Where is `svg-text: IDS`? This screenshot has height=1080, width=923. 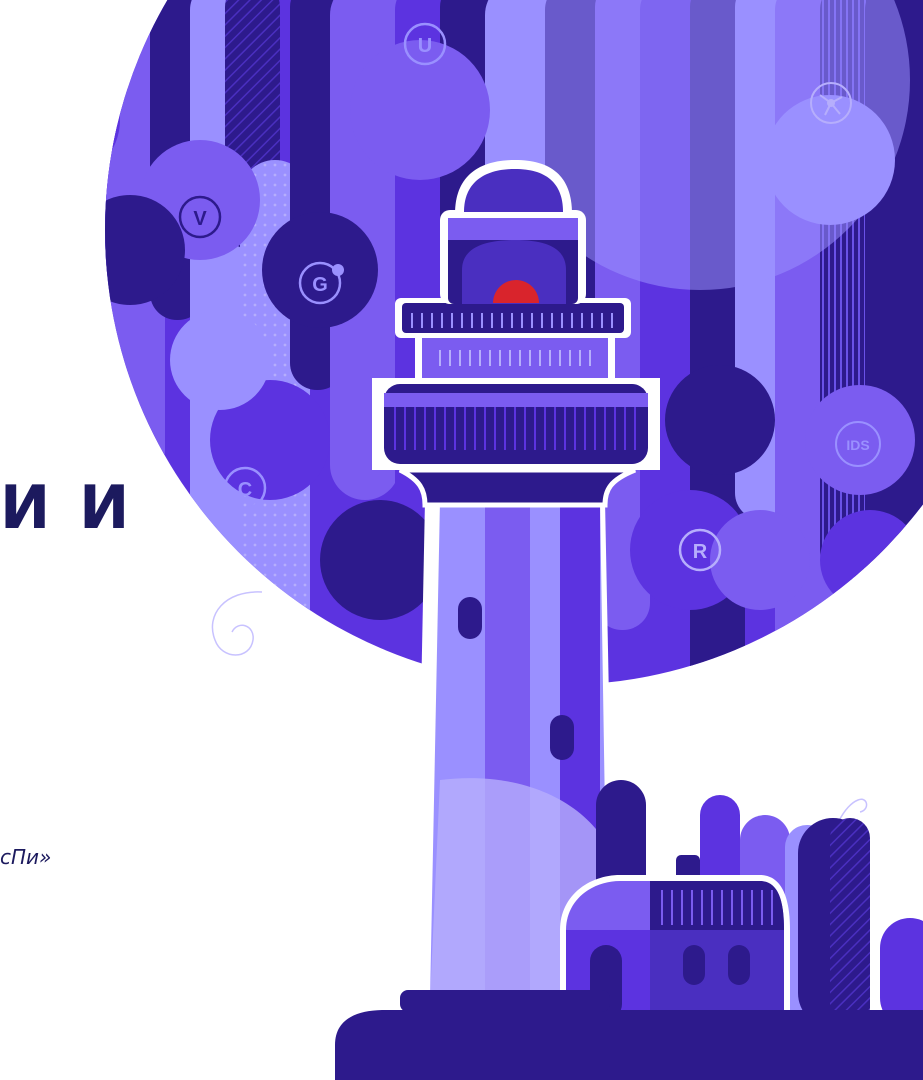
svg-text: IDS is located at coordinates (857, 445).